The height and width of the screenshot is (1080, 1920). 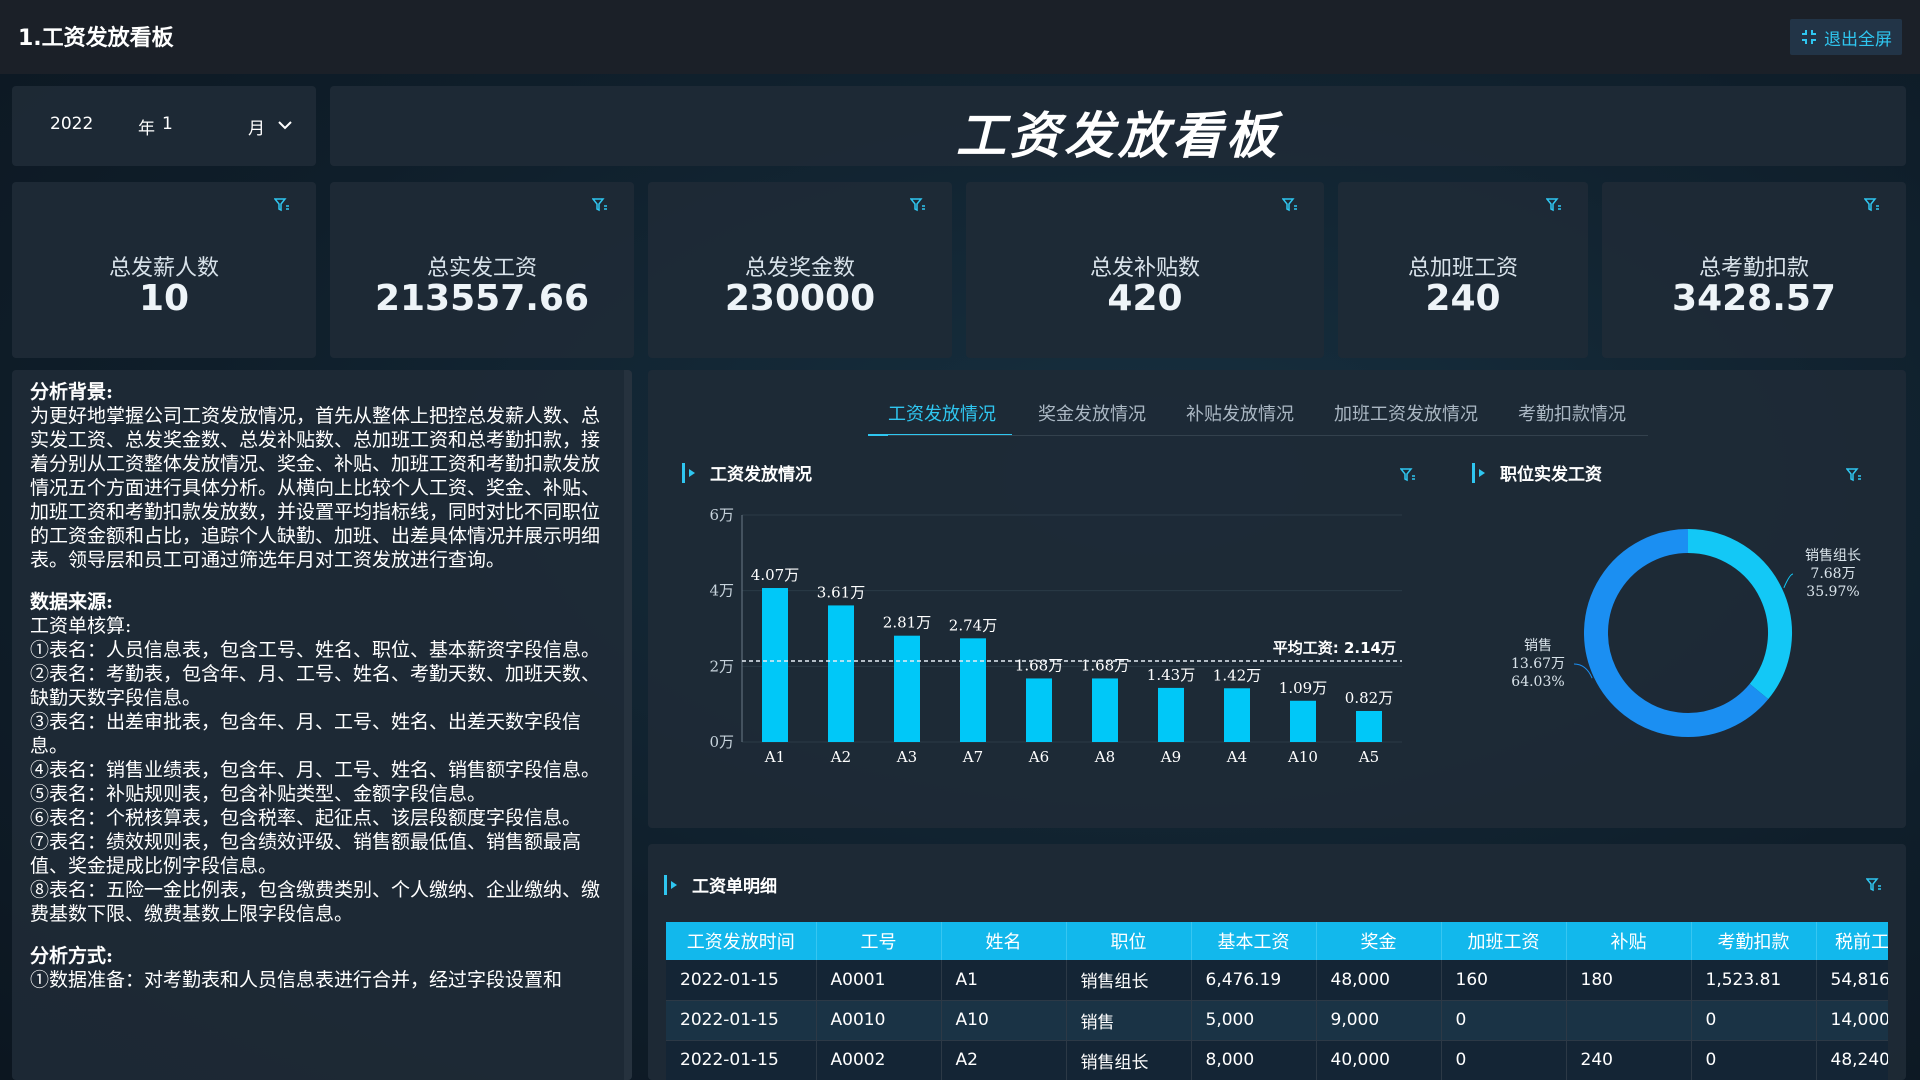 I want to click on slice-label: 销售, so click(x=1538, y=646).